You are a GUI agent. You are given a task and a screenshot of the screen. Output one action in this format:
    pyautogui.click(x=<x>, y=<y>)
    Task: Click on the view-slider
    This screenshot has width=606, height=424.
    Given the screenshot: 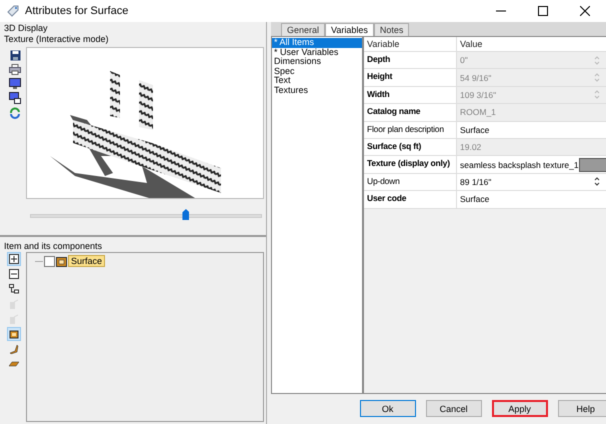 What is the action you would take?
    pyautogui.click(x=146, y=215)
    